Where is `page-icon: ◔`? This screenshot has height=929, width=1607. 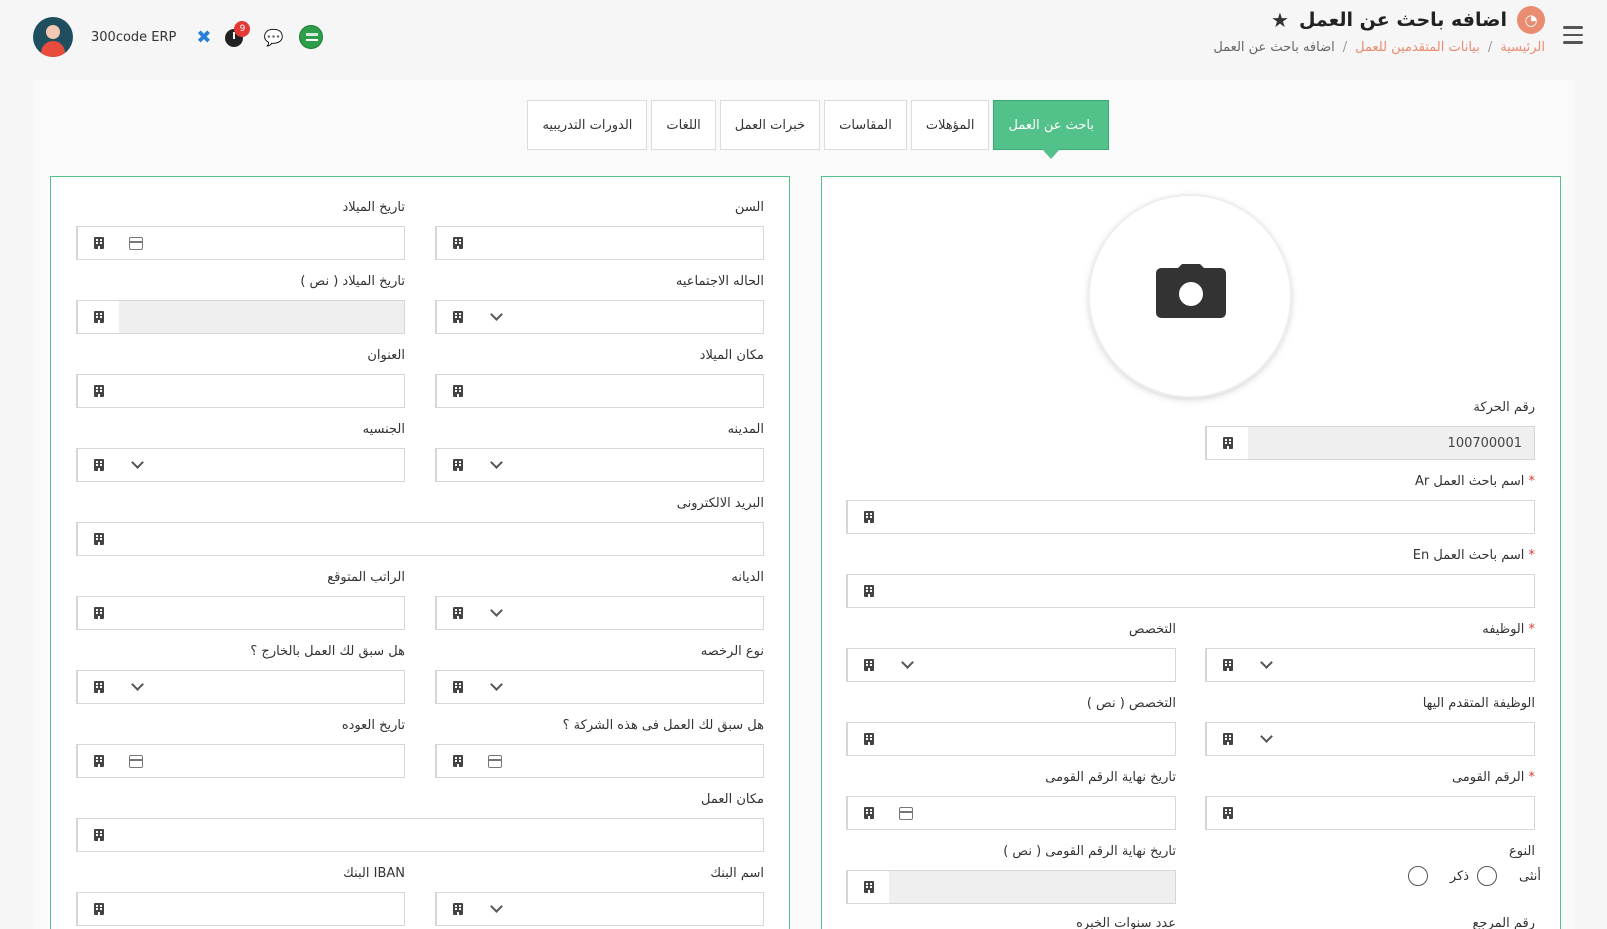
page-icon: ◔ is located at coordinates (1531, 20).